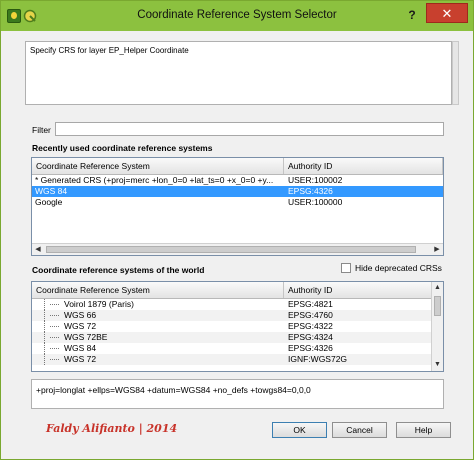 The height and width of the screenshot is (460, 474). Describe the element at coordinates (237, 202) in the screenshot. I see `table-row: Google USER:100000` at that location.